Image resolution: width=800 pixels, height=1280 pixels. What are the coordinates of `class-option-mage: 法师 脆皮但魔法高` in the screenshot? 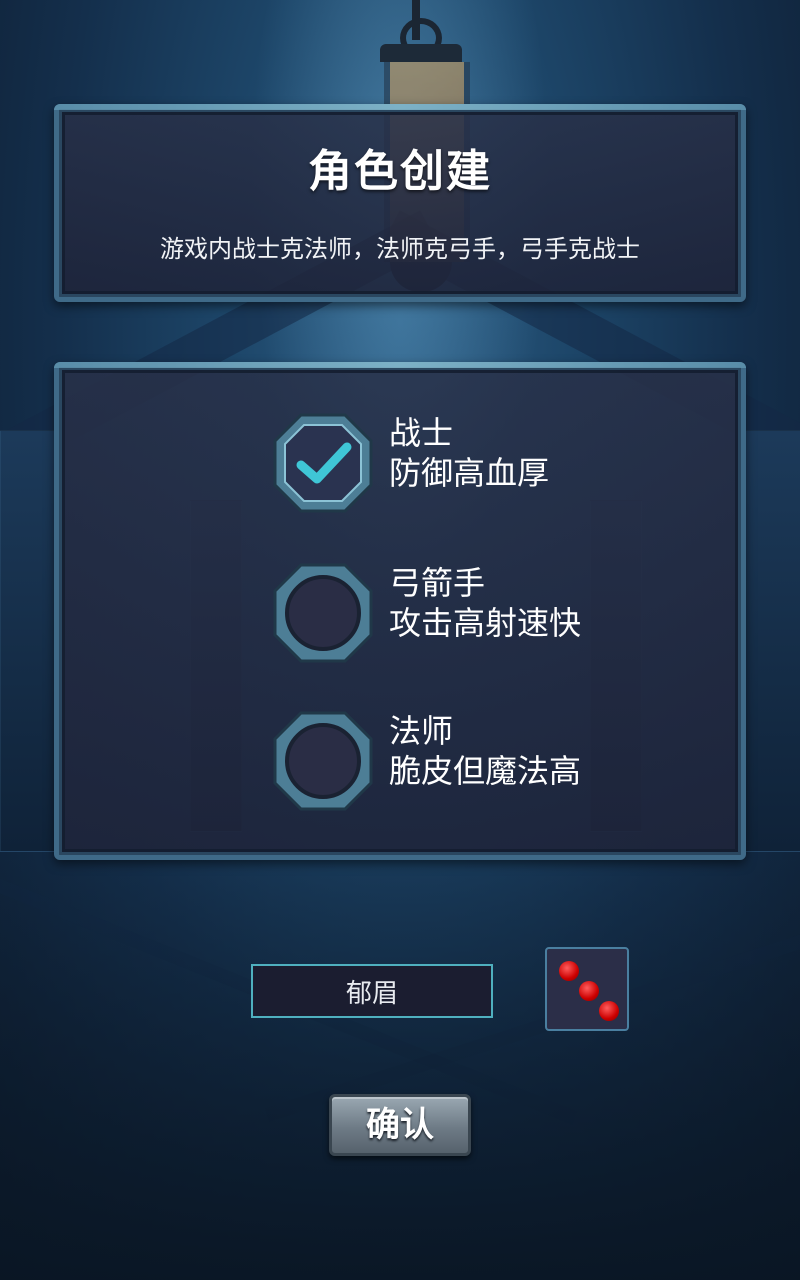 It's located at (481, 764).